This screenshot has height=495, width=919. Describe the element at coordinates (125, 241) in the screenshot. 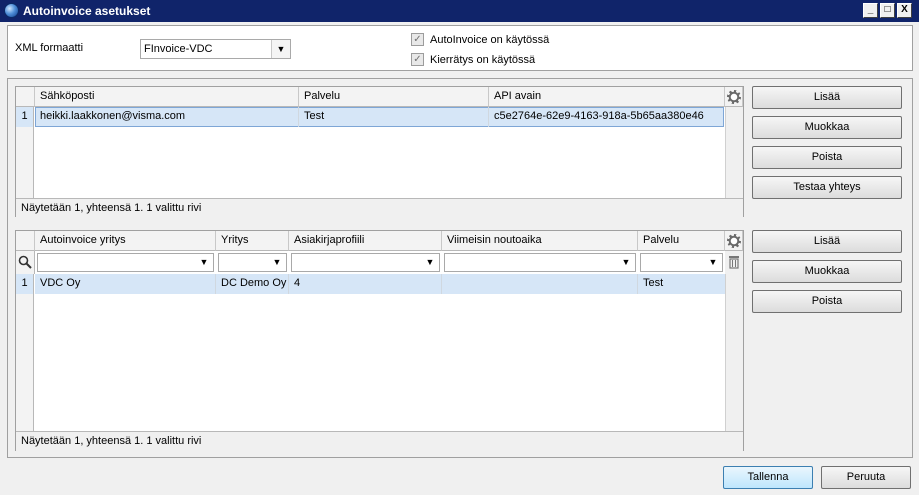

I see `column-header-ai-company: Autoinvoice yritys` at that location.